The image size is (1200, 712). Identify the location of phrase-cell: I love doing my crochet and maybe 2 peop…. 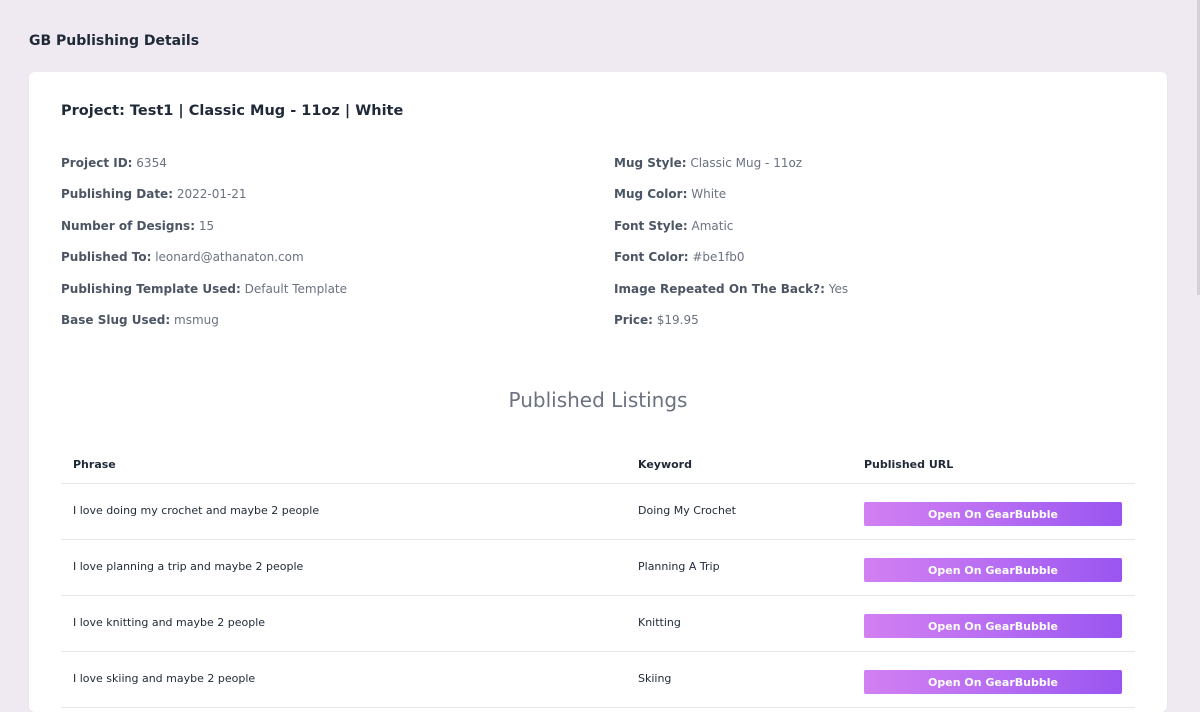
(196, 510).